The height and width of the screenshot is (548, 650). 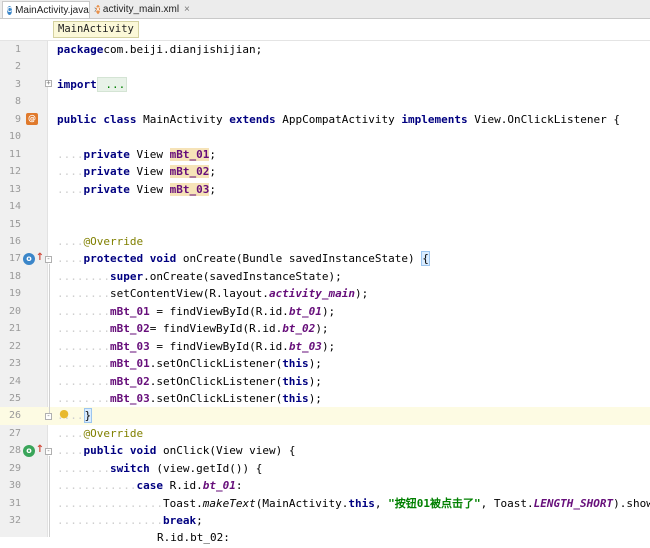 What do you see at coordinates (187, 9) in the screenshot?
I see `close-icon: ×` at bounding box center [187, 9].